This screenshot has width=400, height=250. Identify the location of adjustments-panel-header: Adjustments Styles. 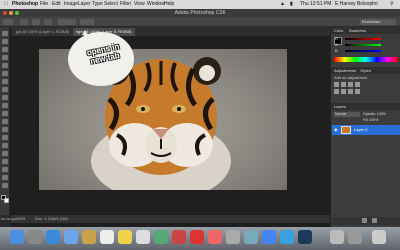
(365, 70).